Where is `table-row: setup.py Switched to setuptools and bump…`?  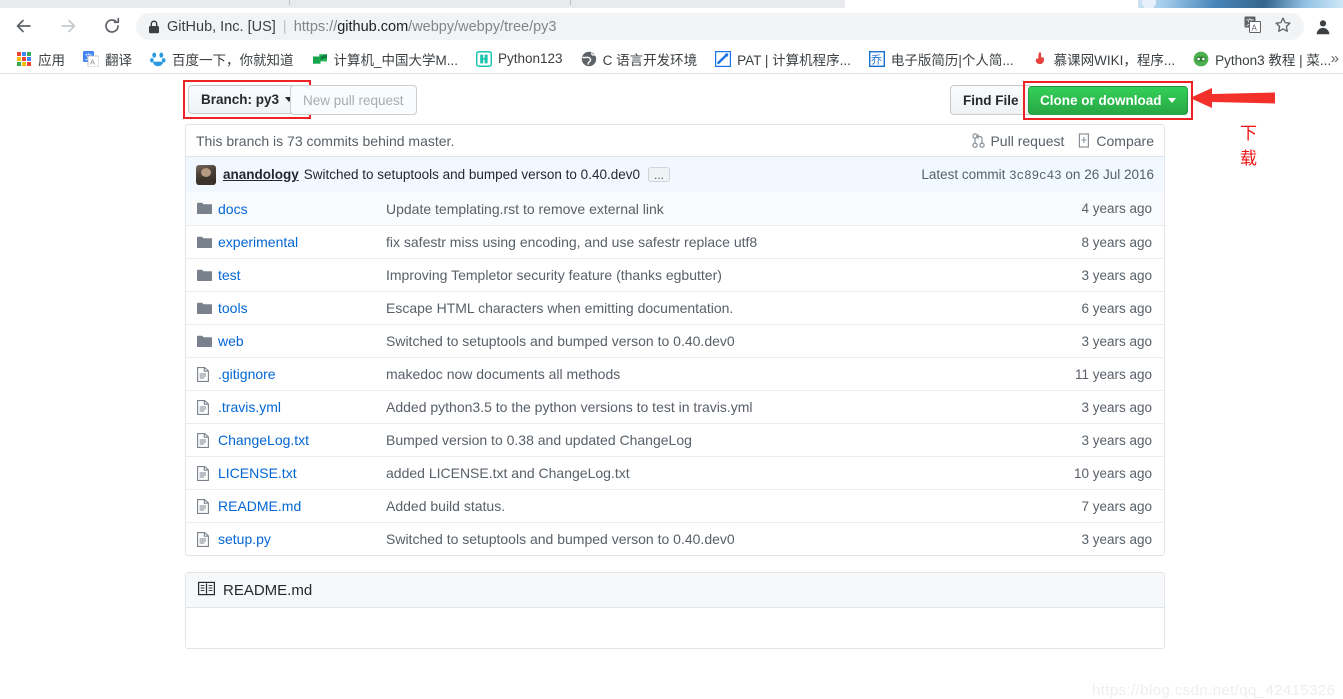 table-row: setup.py Switched to setuptools and bump… is located at coordinates (675, 538).